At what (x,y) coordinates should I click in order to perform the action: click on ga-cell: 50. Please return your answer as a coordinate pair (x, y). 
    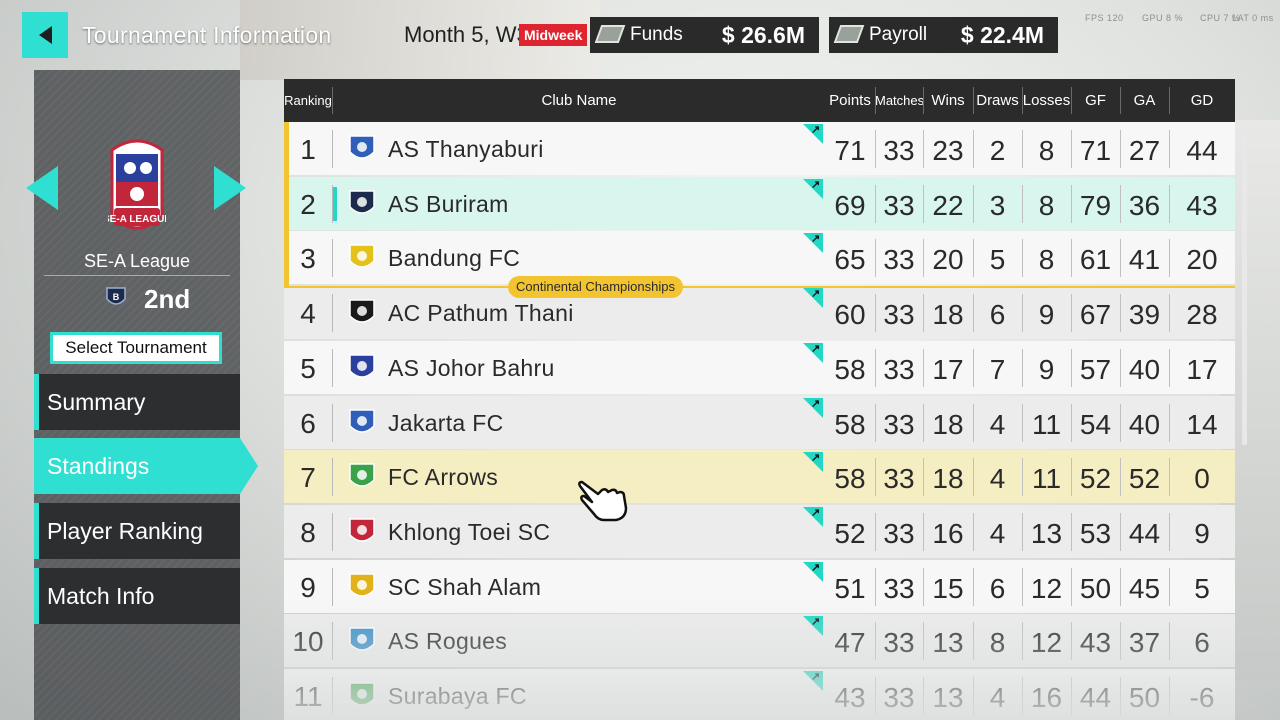
    Looking at the image, I should click on (1144, 697).